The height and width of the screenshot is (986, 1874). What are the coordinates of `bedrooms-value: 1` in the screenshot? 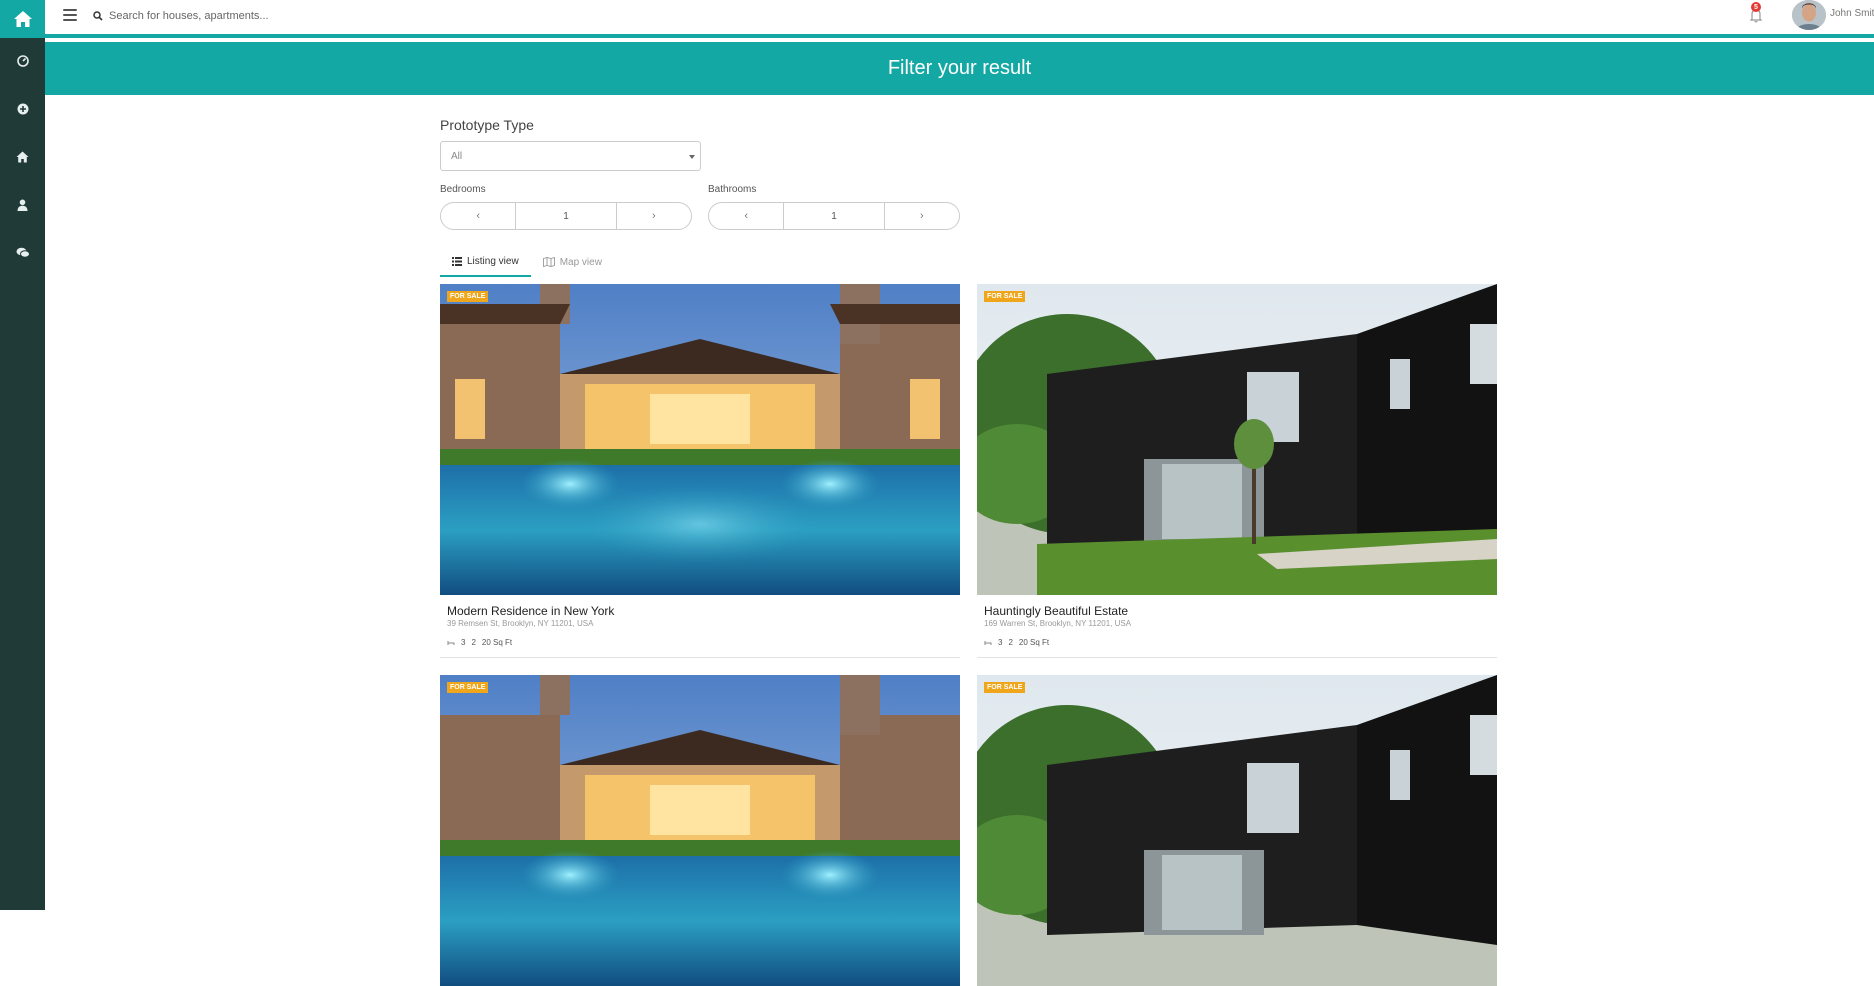 It's located at (566, 216).